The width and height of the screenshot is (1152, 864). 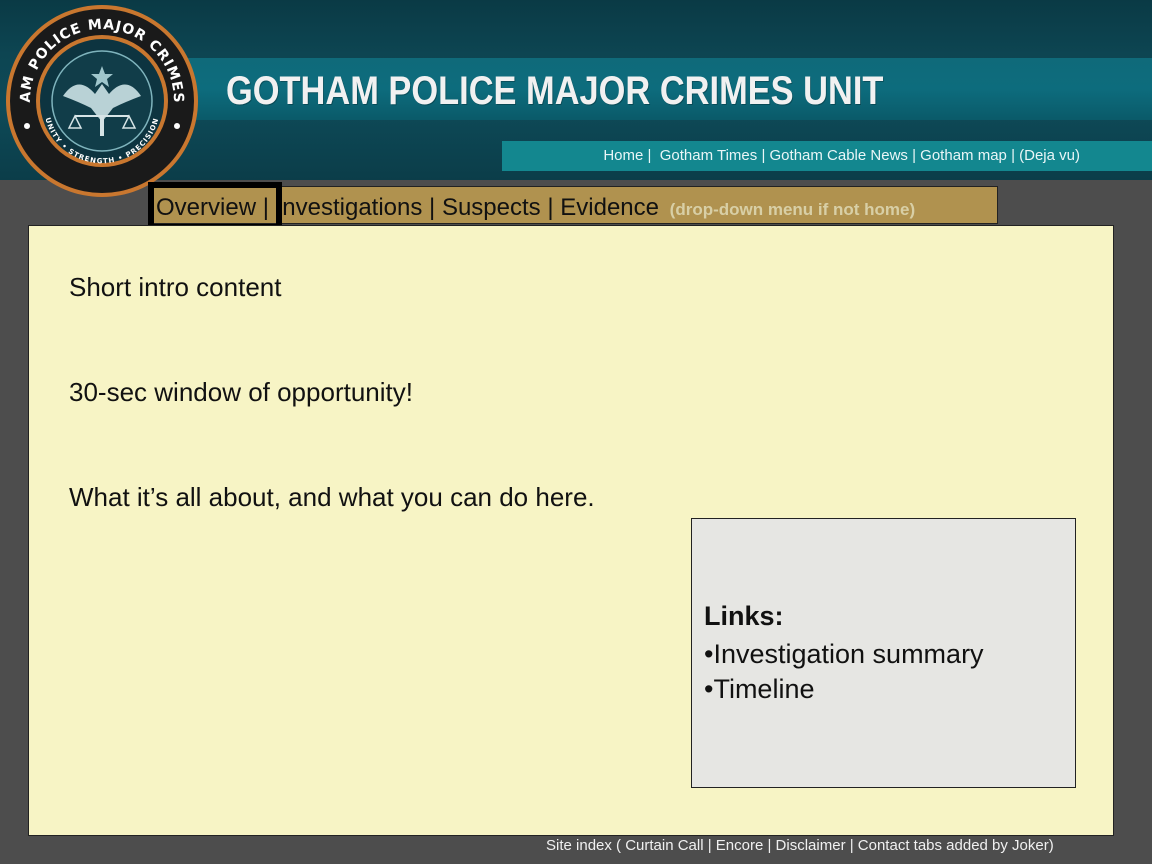 What do you see at coordinates (1049, 155) in the screenshot?
I see `nav-deja-vu-link: (Deja vu)` at bounding box center [1049, 155].